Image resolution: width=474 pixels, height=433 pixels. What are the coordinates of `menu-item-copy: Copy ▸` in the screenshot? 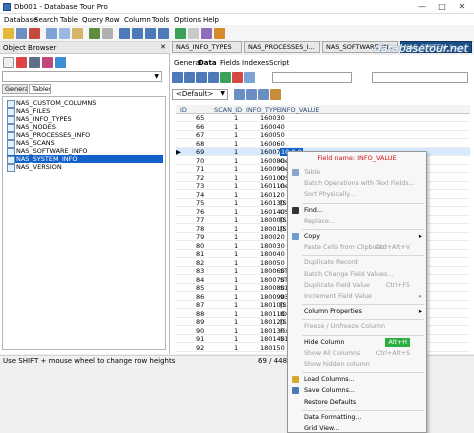 It's located at (357, 236).